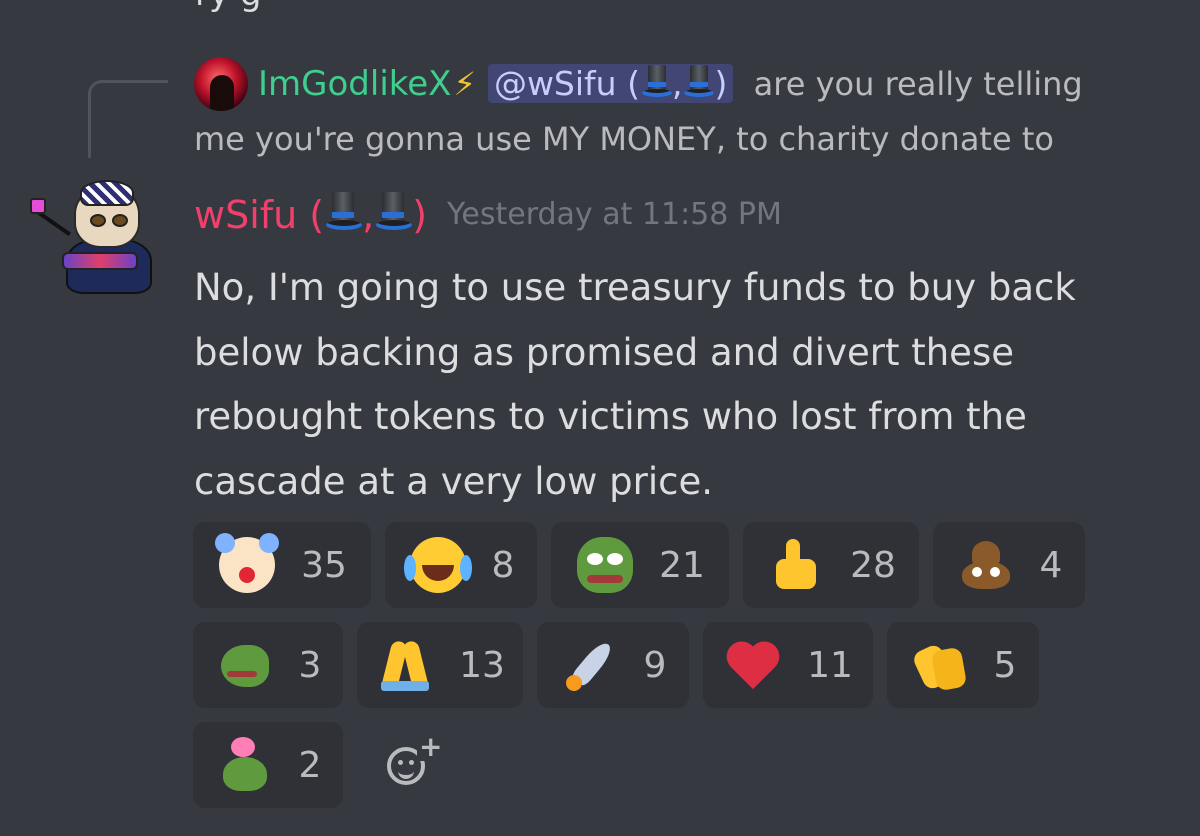  What do you see at coordinates (640, 565) in the screenshot?
I see `reaction-pepe: 21` at bounding box center [640, 565].